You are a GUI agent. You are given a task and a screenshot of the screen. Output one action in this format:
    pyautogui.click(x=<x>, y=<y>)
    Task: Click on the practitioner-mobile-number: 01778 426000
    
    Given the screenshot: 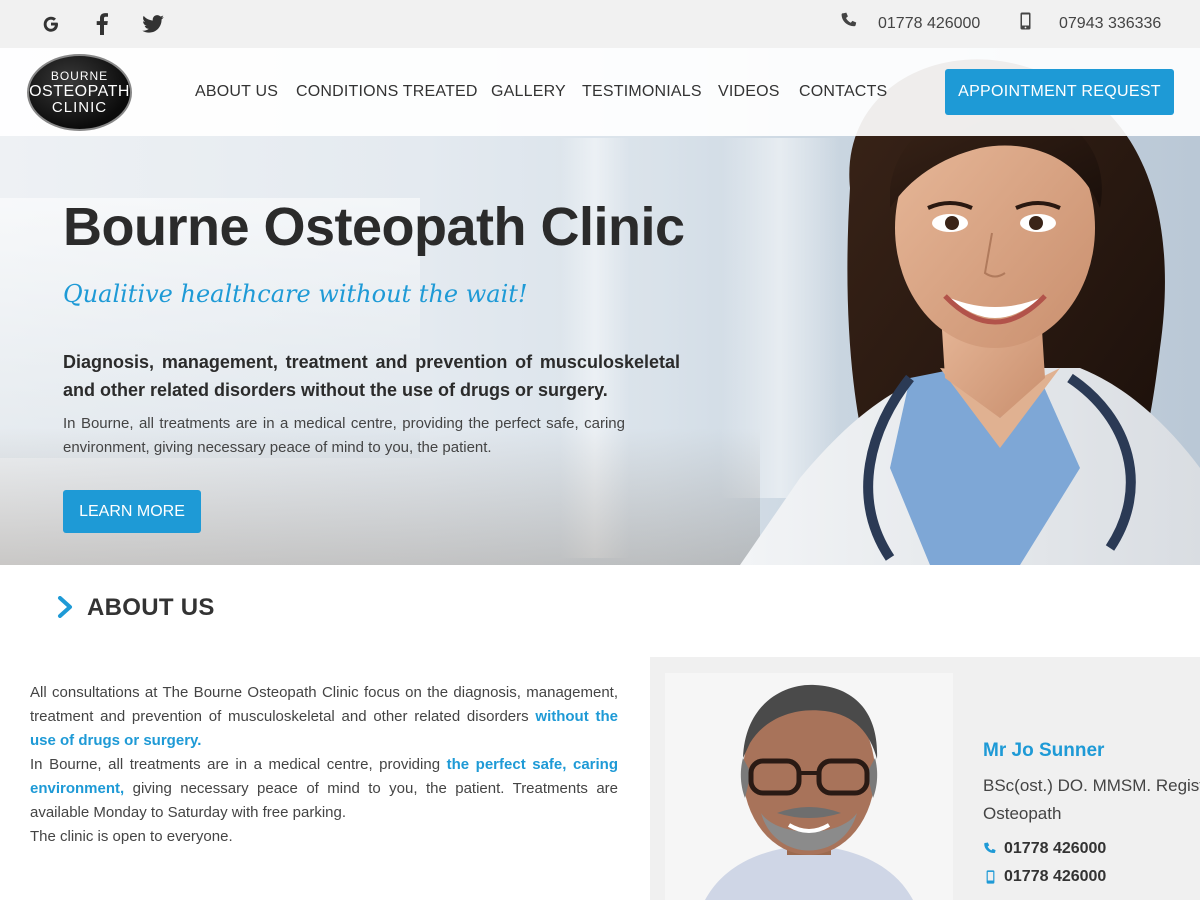 What is the action you would take?
    pyautogui.click(x=1055, y=876)
    